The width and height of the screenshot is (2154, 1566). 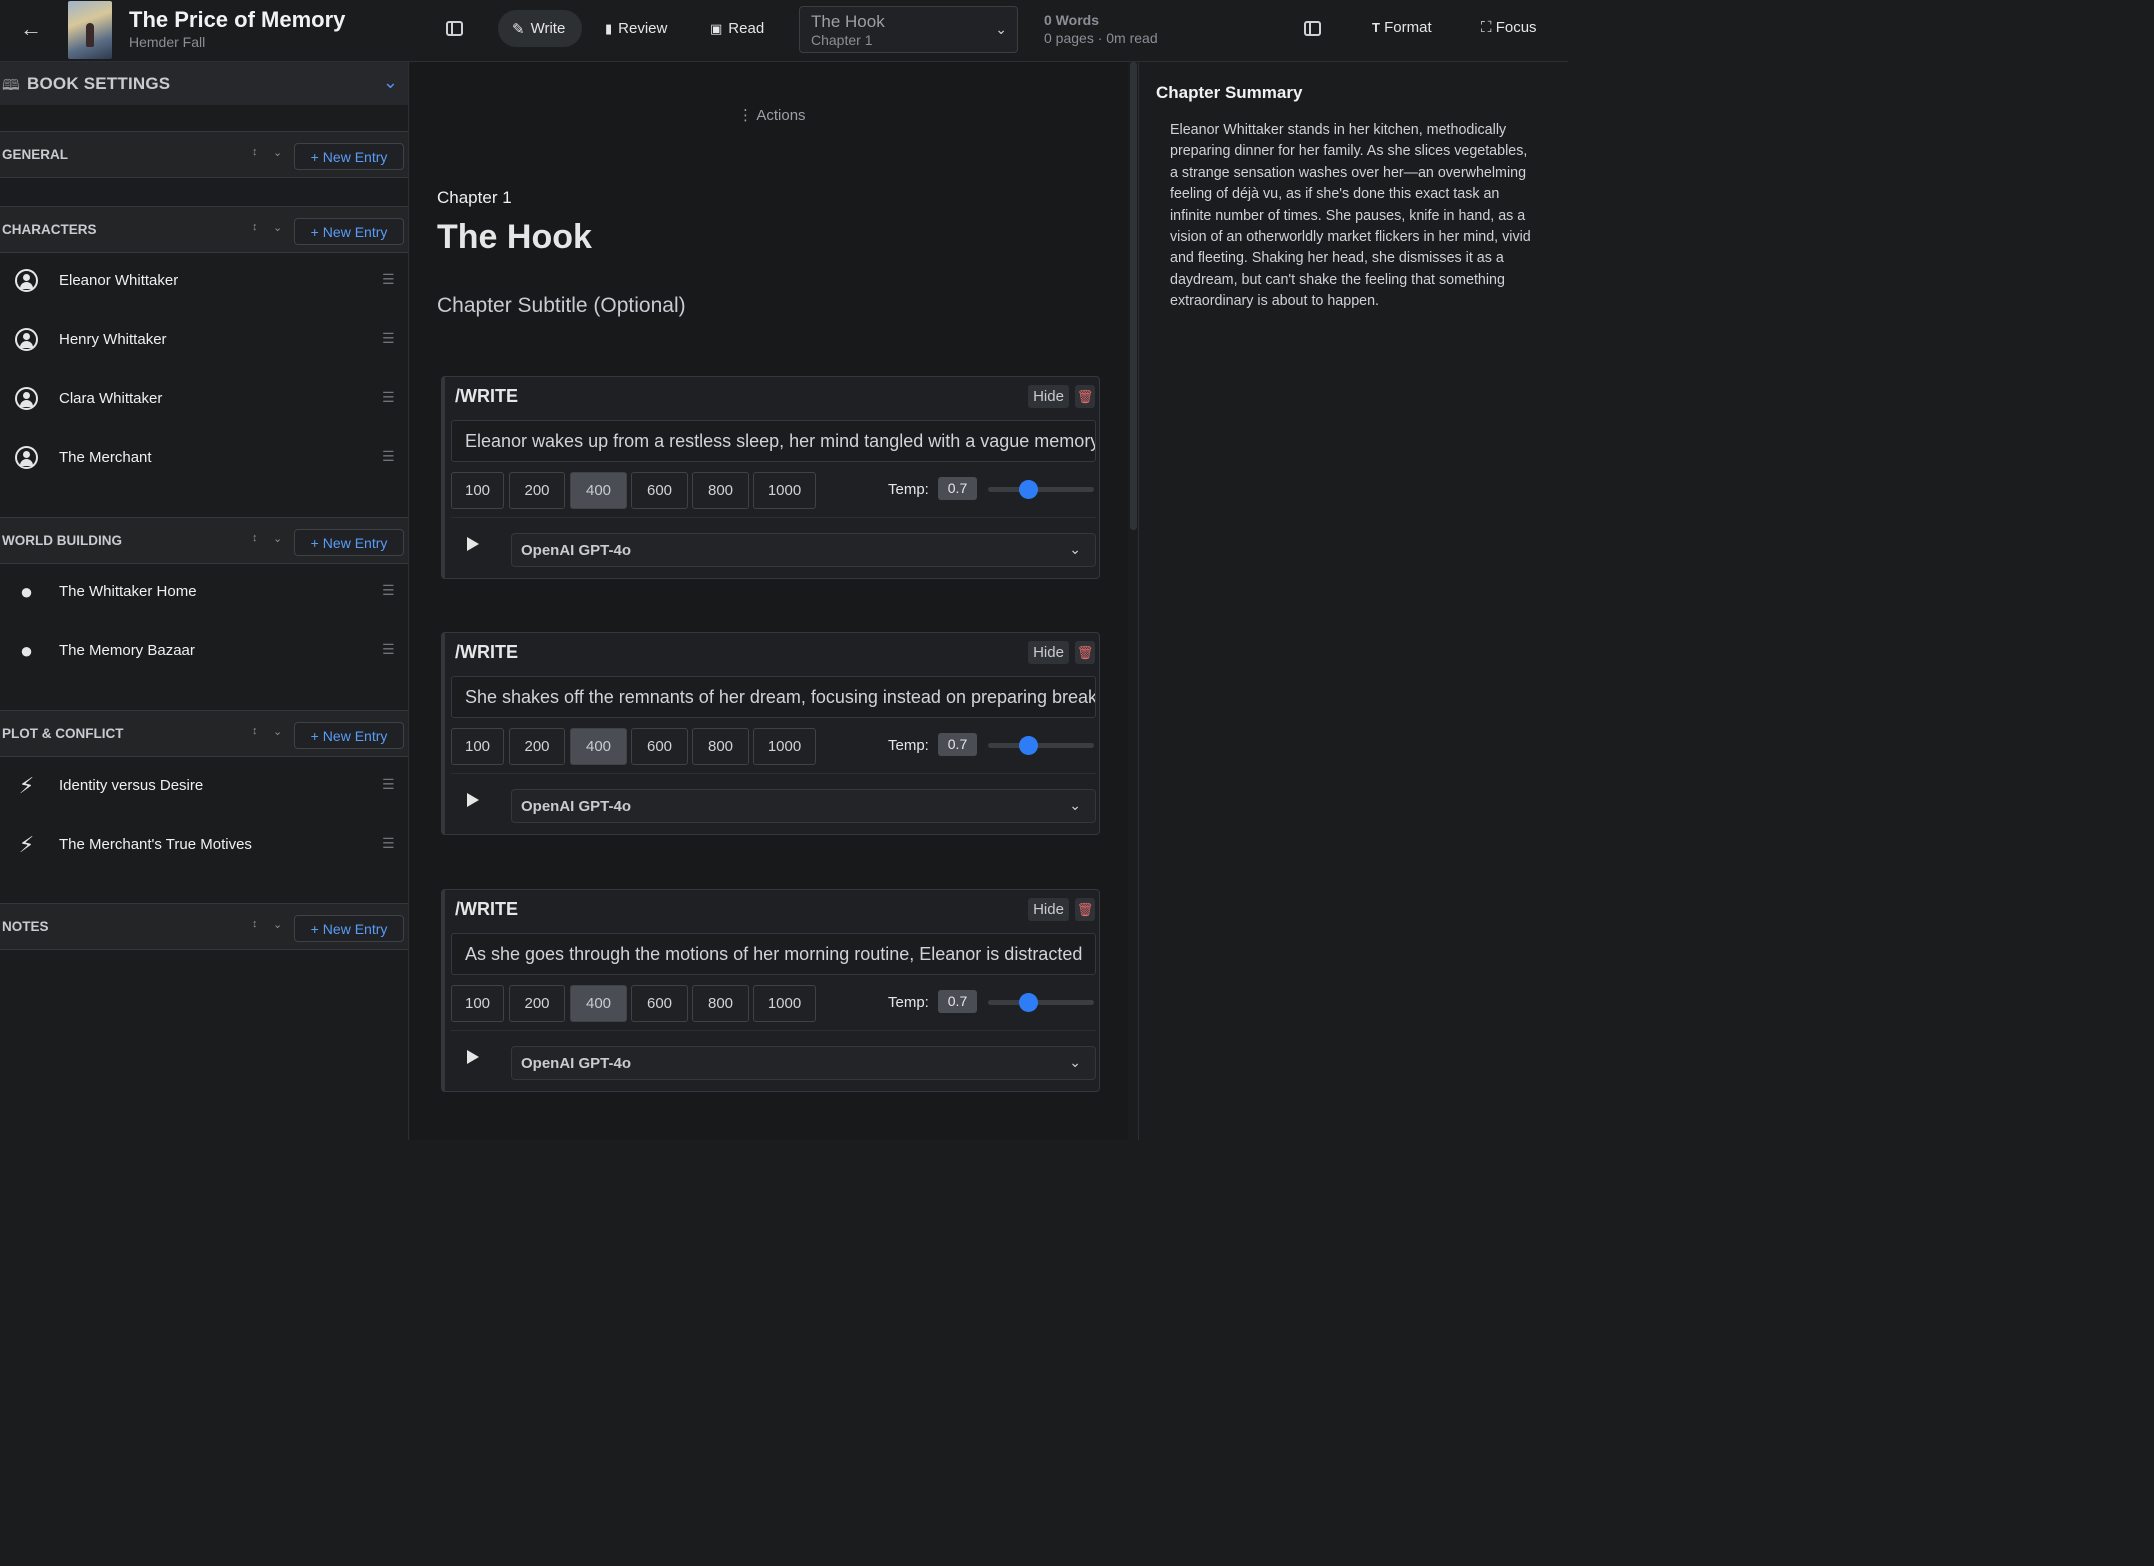 I want to click on plot-entry: ⚡ Identity versus Desire ☰, so click(x=204, y=787).